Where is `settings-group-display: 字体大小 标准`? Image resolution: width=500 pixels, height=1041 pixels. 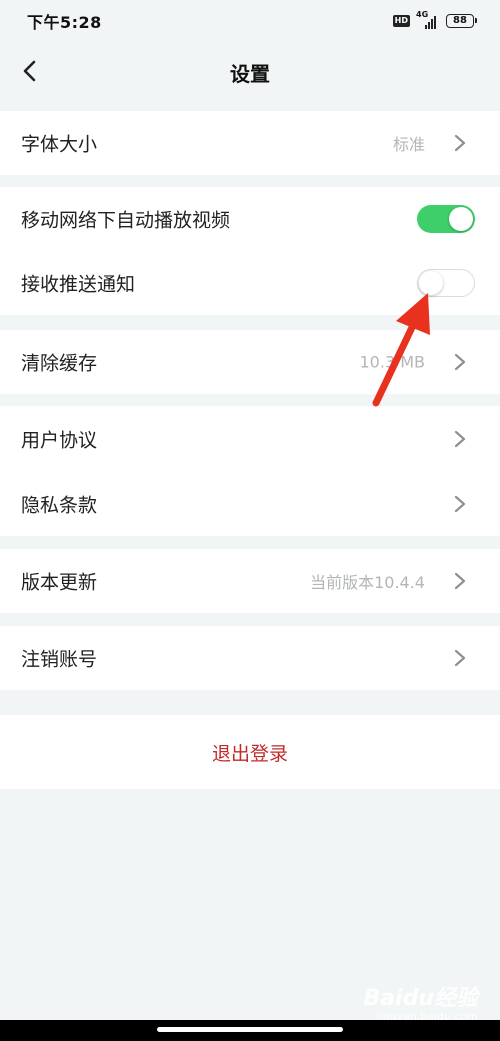
settings-group-display: 字体大小 标准 is located at coordinates (250, 143).